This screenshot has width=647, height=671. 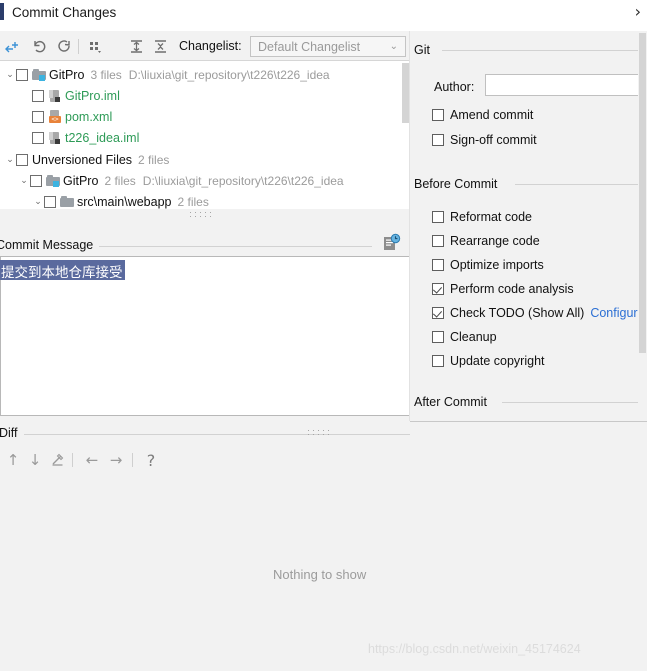 I want to click on check-todo-label: Check TODO (Show All), so click(x=517, y=312).